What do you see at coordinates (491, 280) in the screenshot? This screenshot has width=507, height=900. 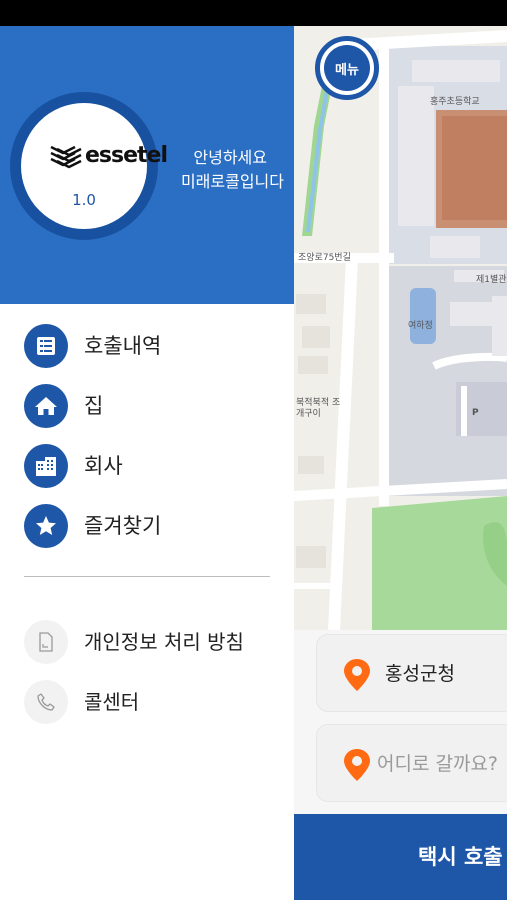 I see `map-label-building: 제1별관` at bounding box center [491, 280].